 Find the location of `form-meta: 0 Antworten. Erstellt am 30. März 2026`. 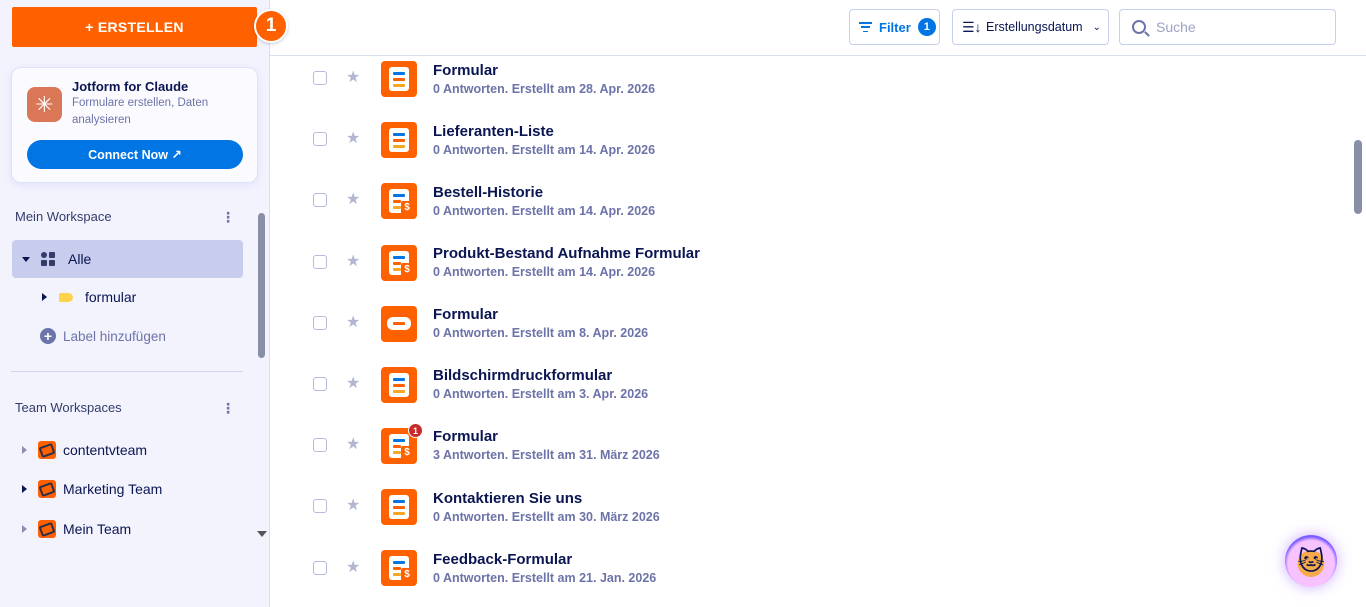

form-meta: 0 Antworten. Erstellt am 30. März 2026 is located at coordinates (546, 517).